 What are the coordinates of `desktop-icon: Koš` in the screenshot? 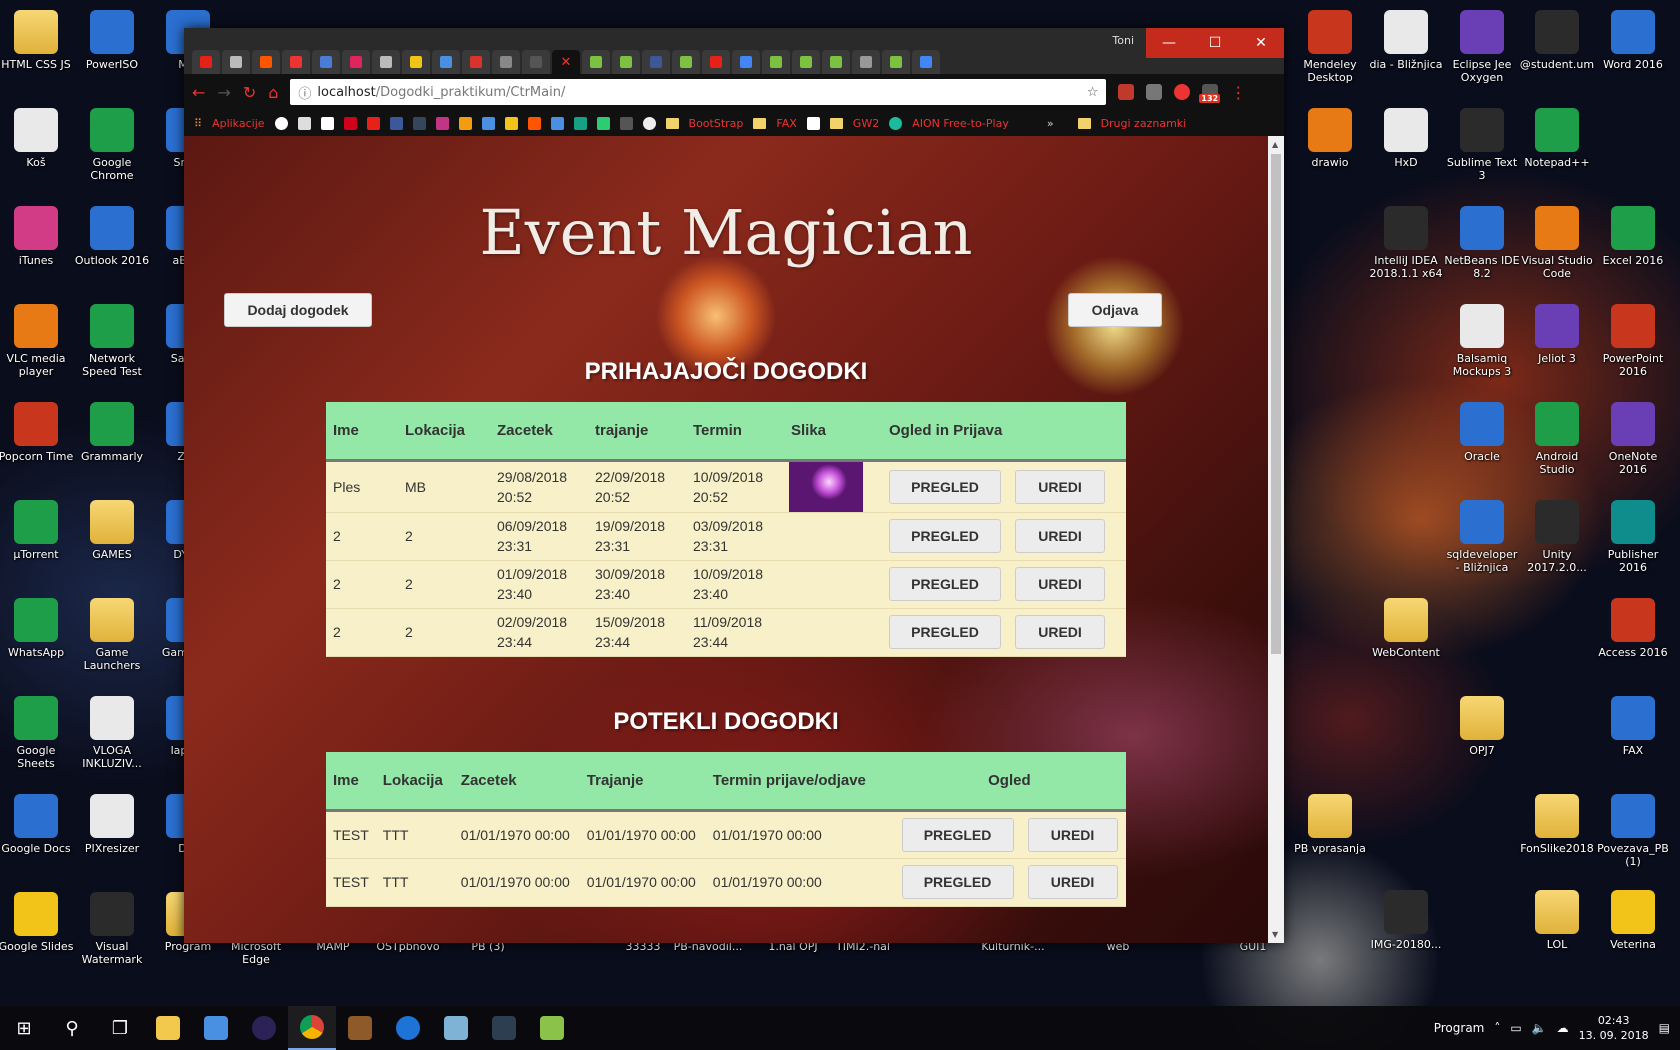 It's located at (37, 138).